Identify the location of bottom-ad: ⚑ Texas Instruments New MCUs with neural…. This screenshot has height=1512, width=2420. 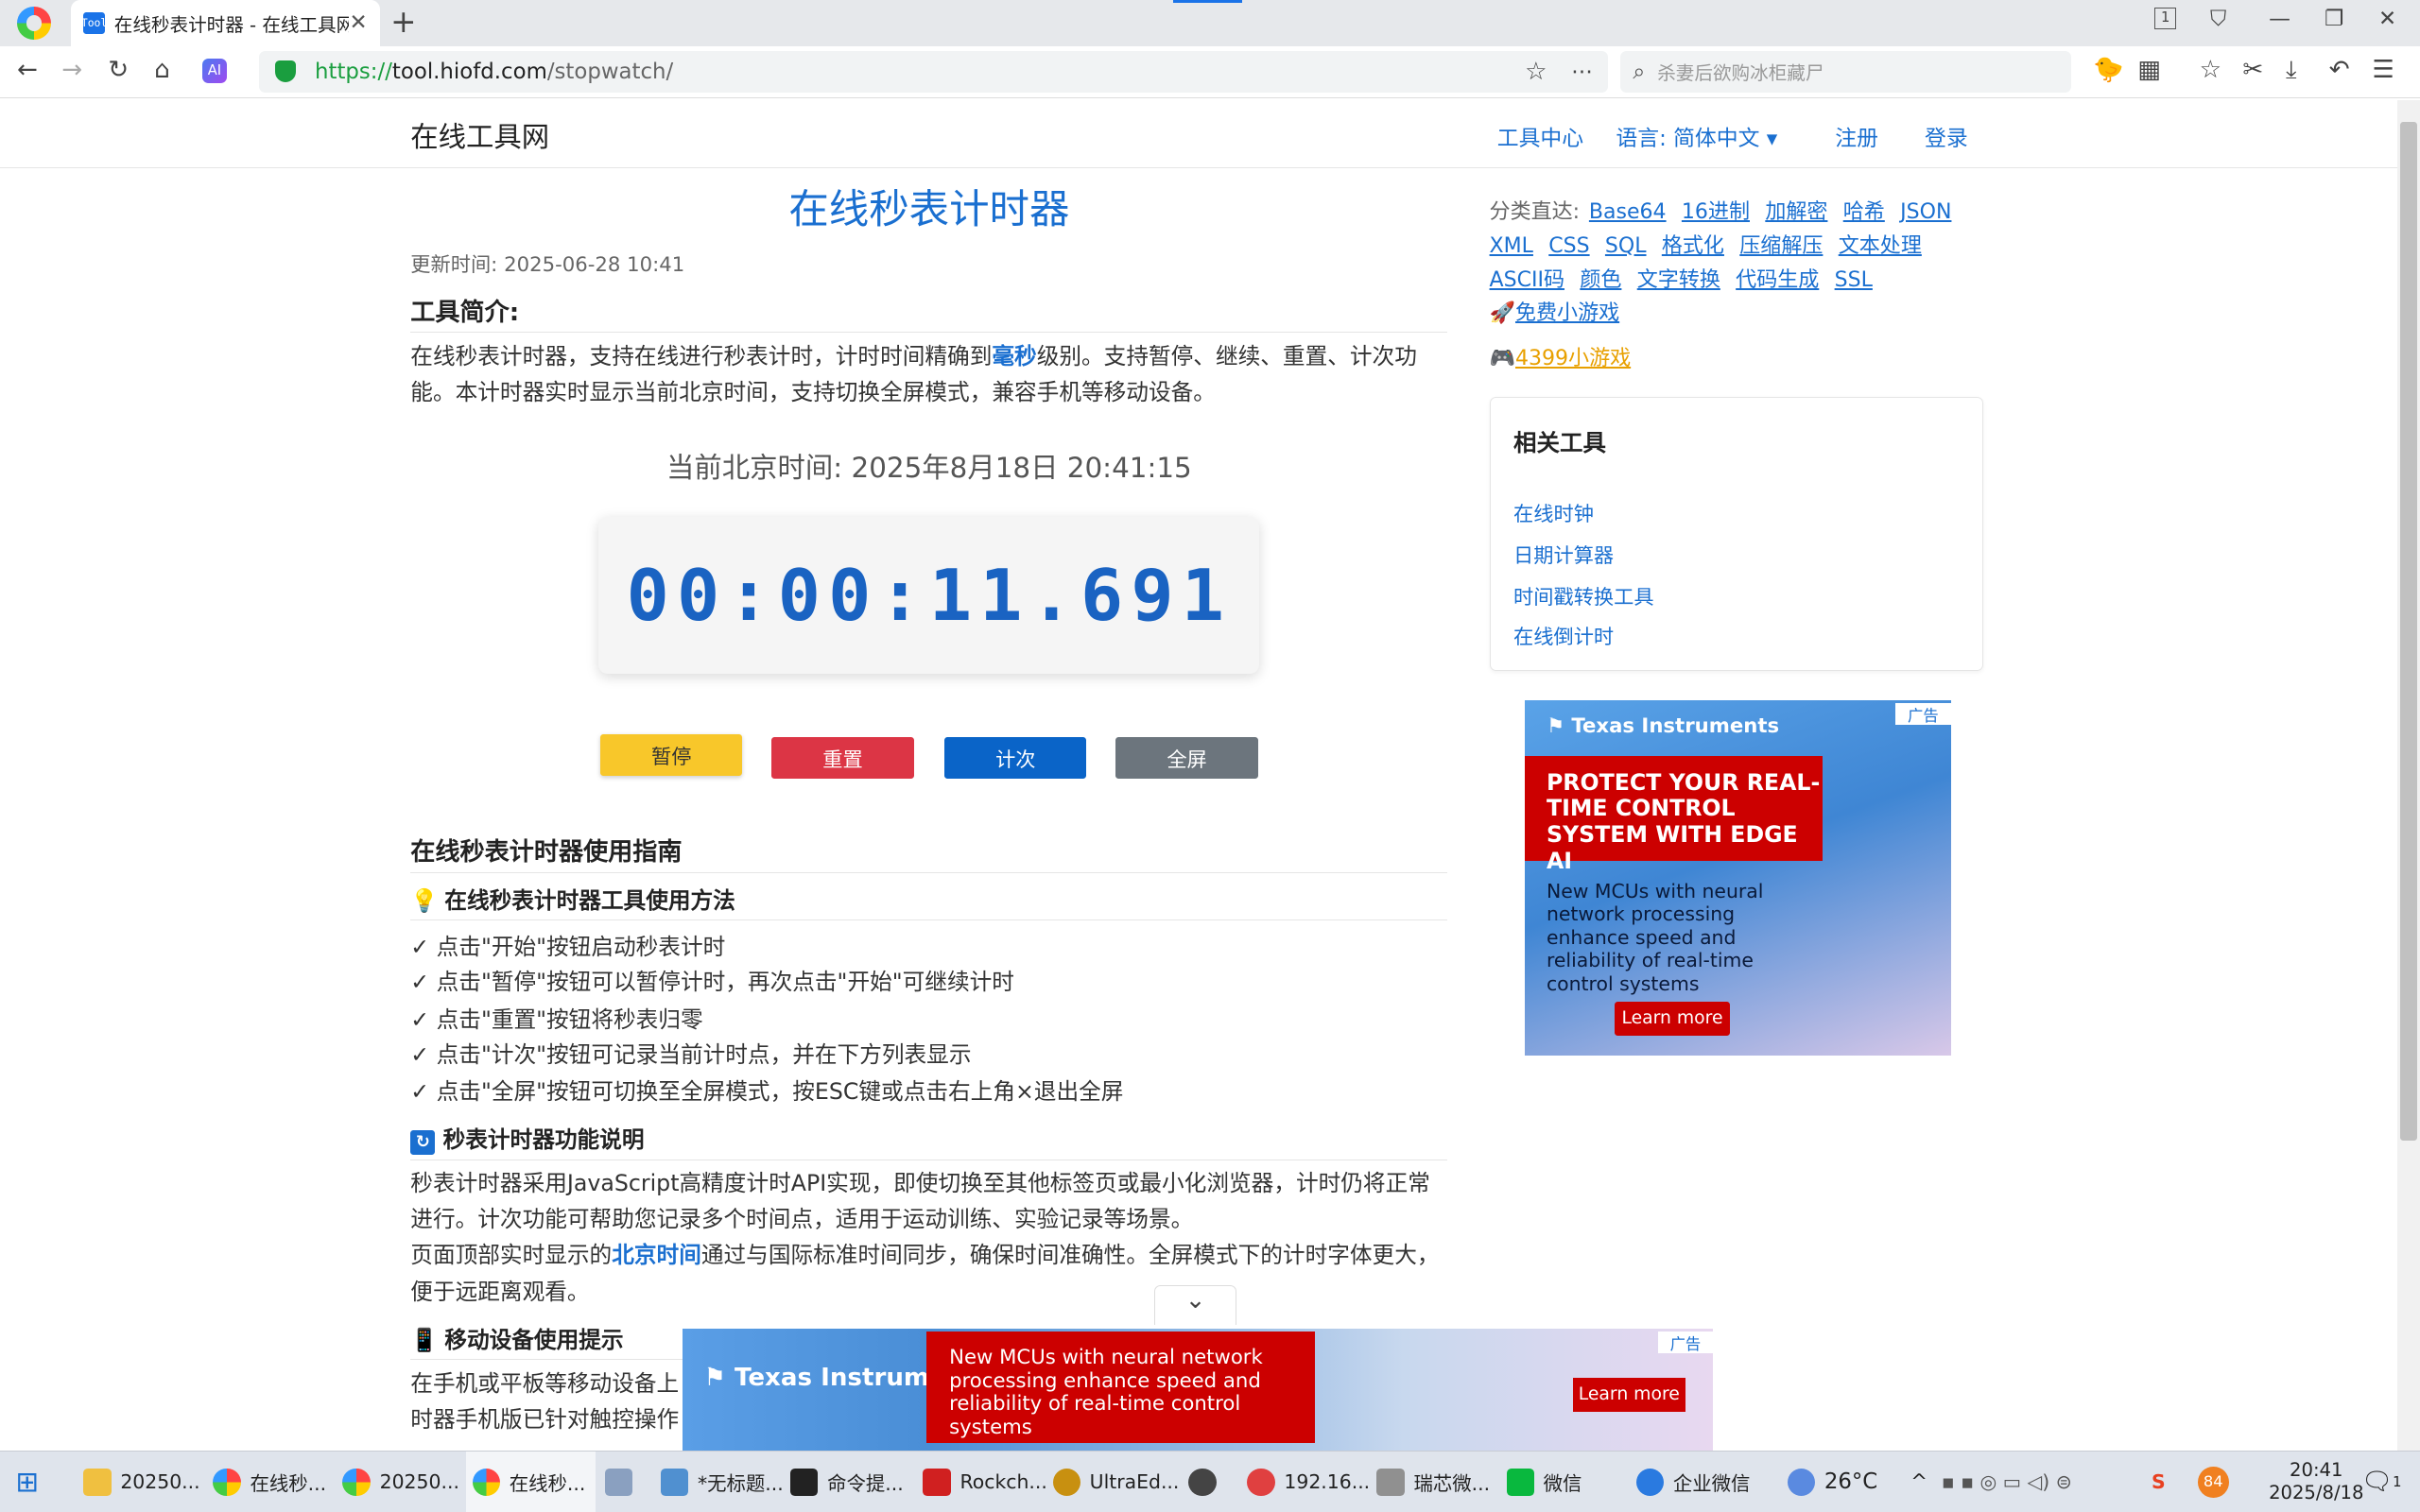
(1198, 1389).